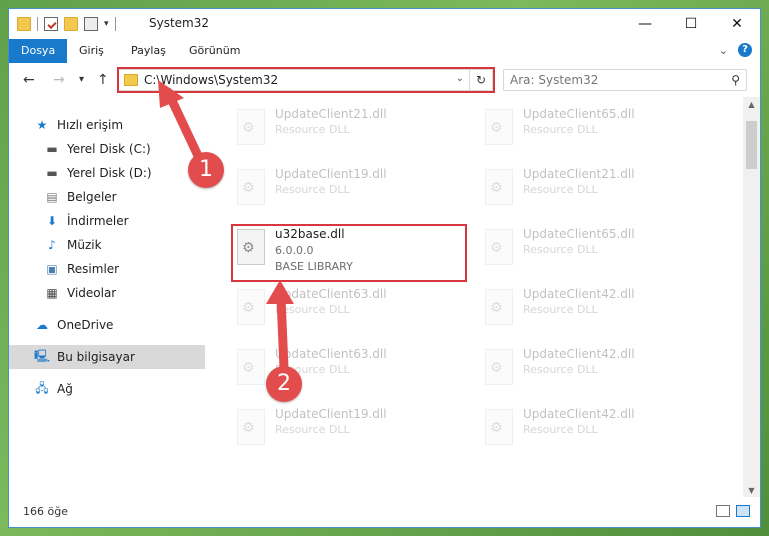 The image size is (769, 536). I want to click on close-button: ✕, so click(737, 24).